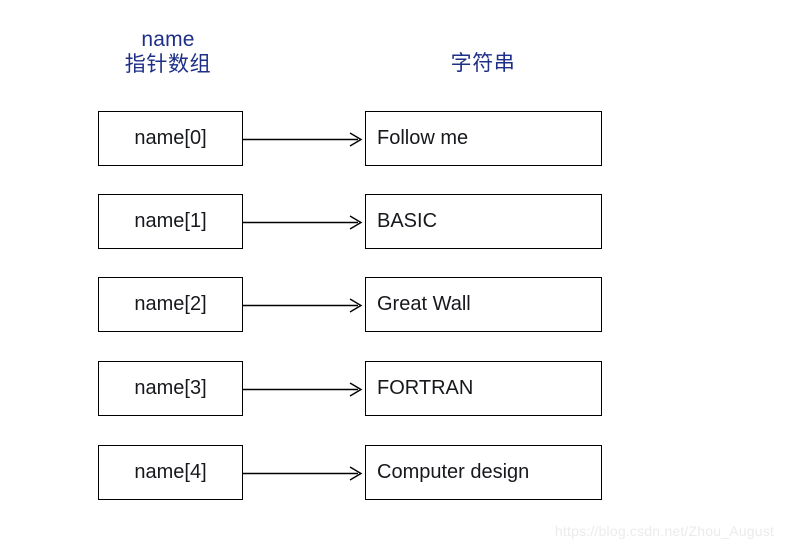 This screenshot has width=788, height=547. What do you see at coordinates (664, 531) in the screenshot?
I see `watermark: https://blog.csdn.net/Zhou_August` at bounding box center [664, 531].